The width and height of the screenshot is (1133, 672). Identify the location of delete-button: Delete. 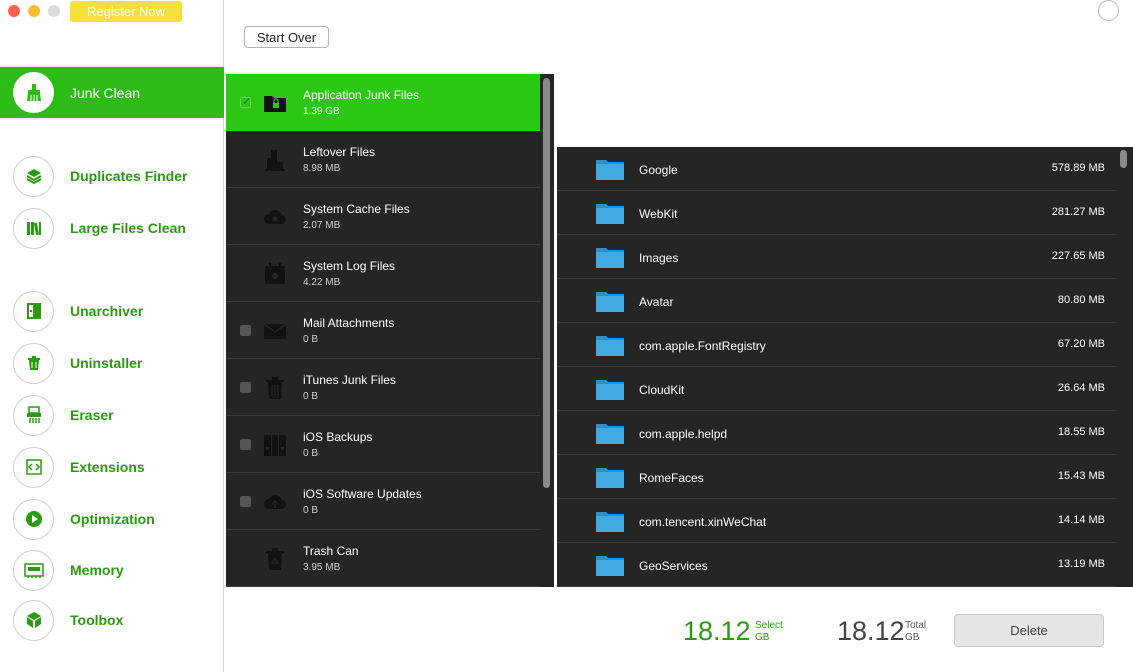
(1029, 630).